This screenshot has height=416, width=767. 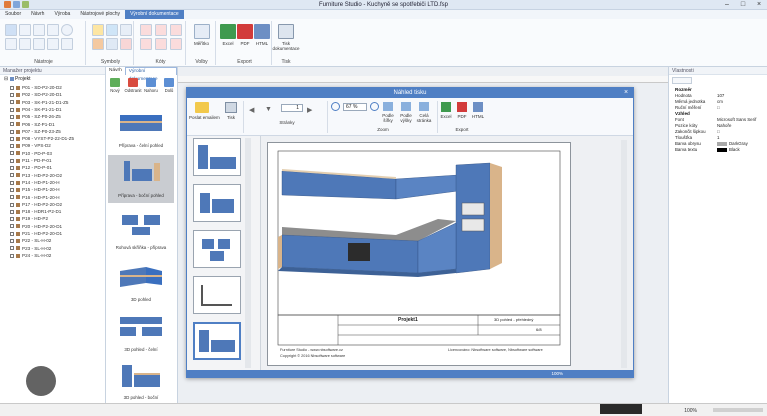 What do you see at coordinates (36, 109) in the screenshot?
I see `tree-item: P04 - SK-P1-21-D1` at bounding box center [36, 109].